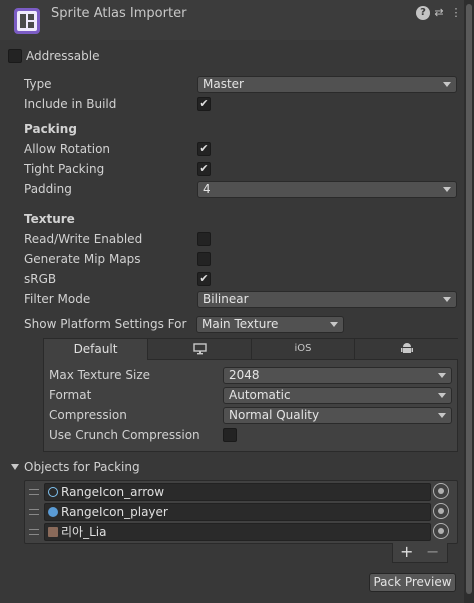 The image size is (474, 603). I want to click on texture-icon, so click(53, 532).